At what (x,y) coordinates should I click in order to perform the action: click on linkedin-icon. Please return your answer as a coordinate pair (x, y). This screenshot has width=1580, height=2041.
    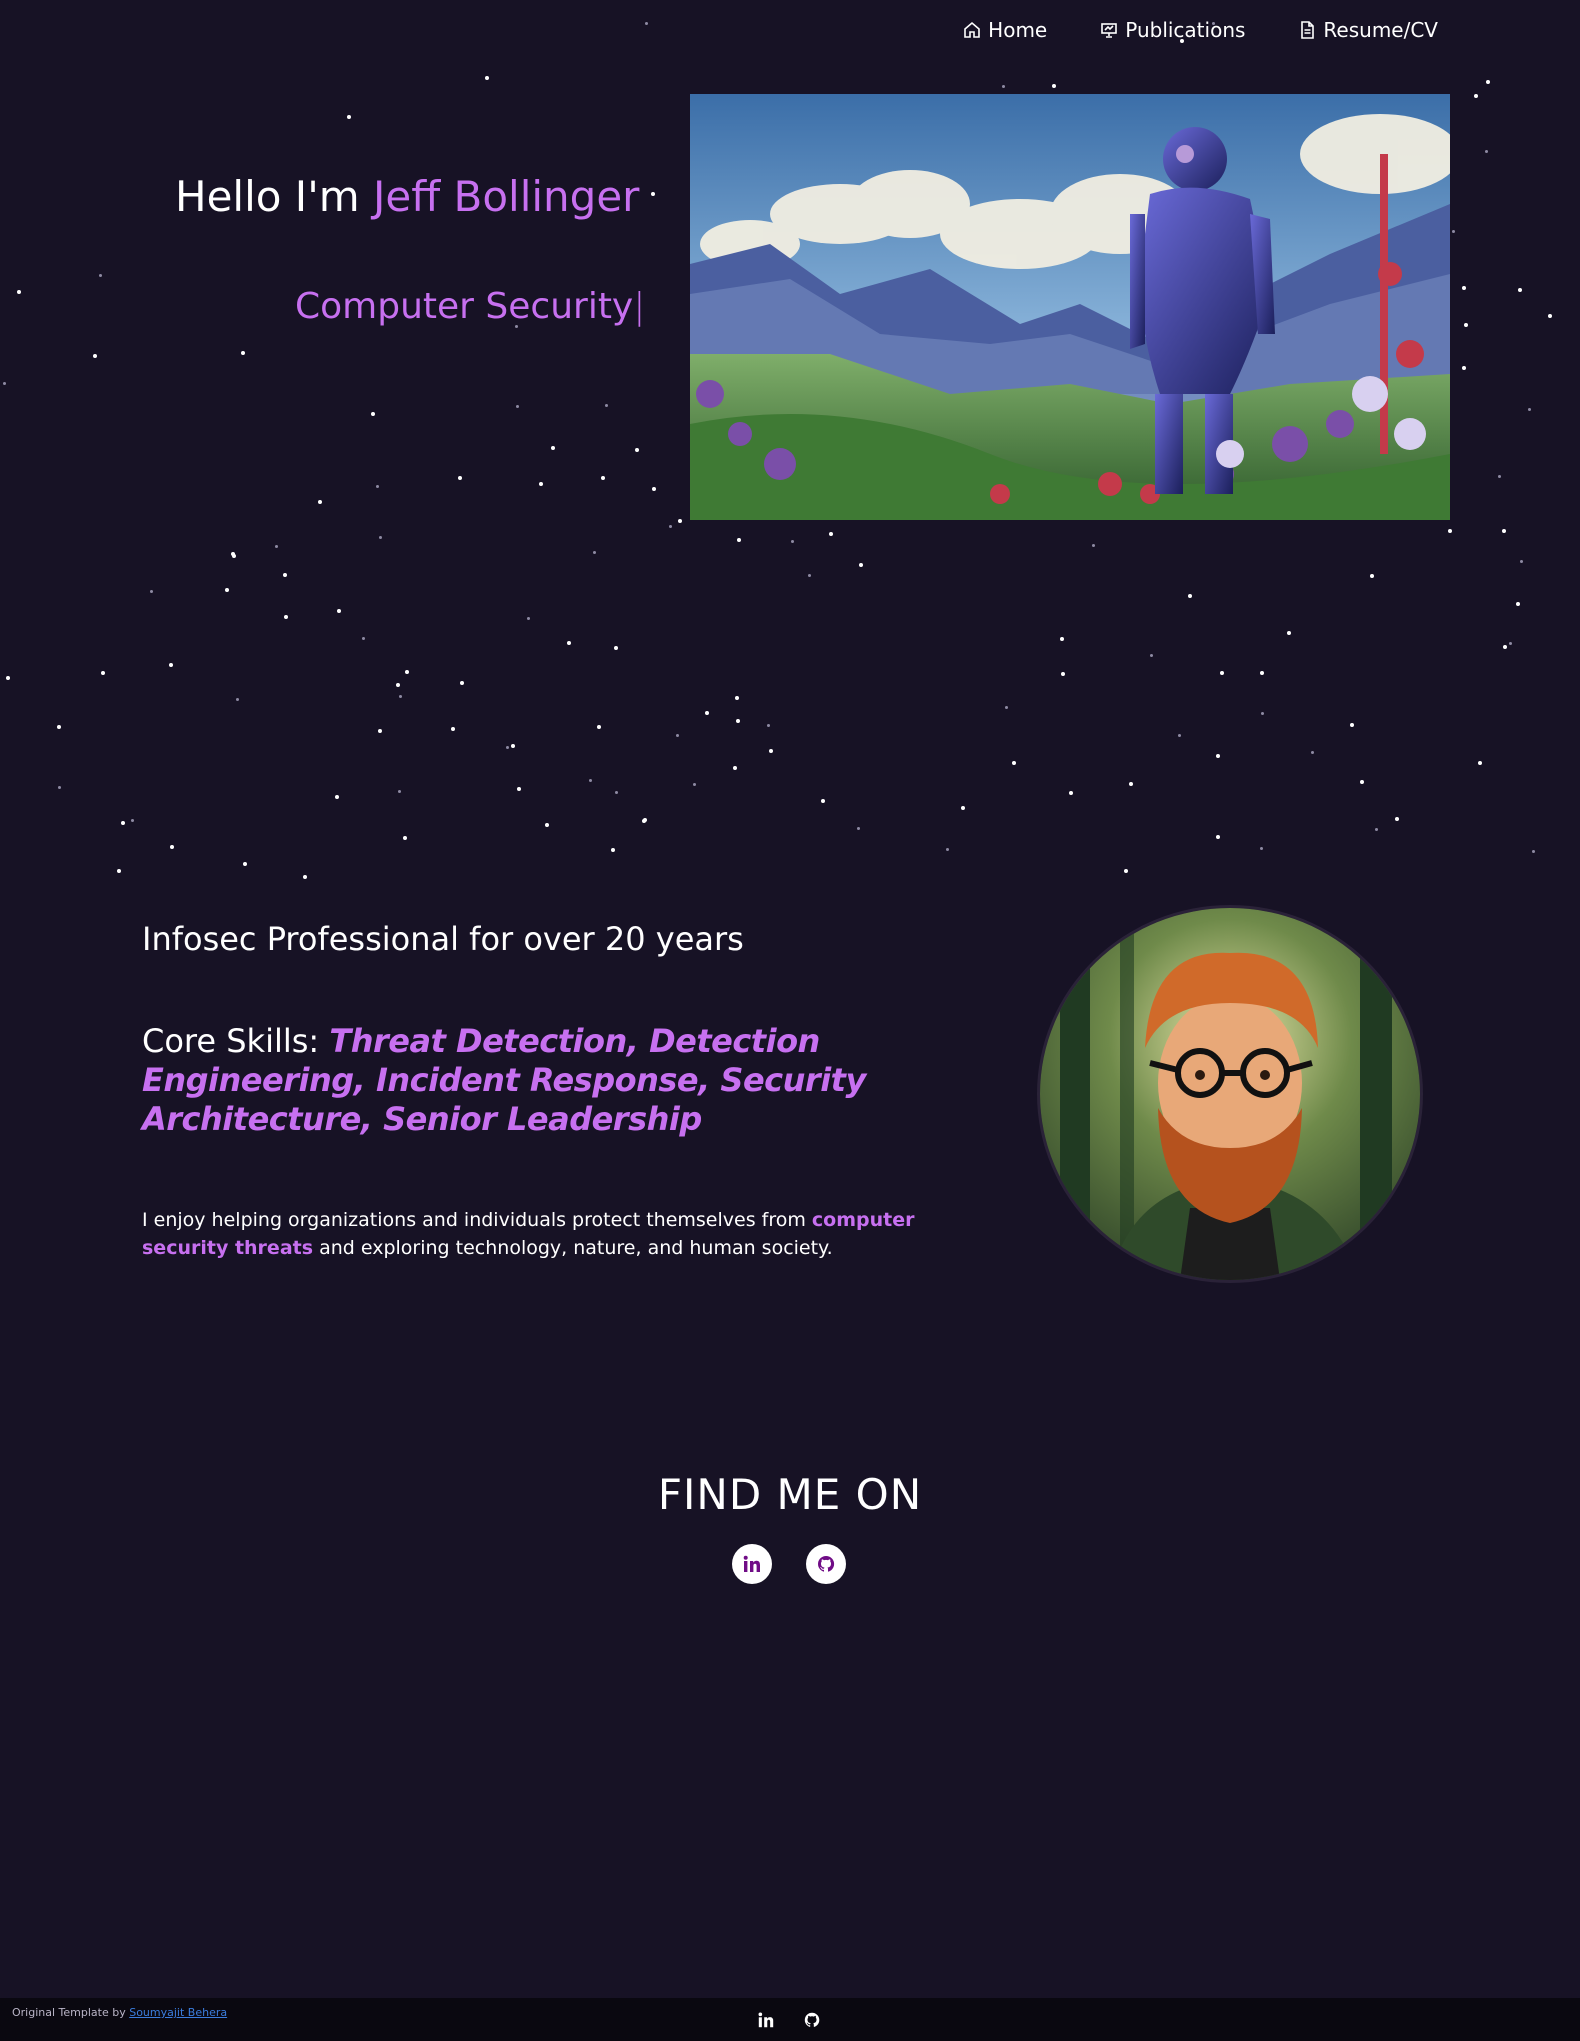
    Looking at the image, I should click on (751, 1563).